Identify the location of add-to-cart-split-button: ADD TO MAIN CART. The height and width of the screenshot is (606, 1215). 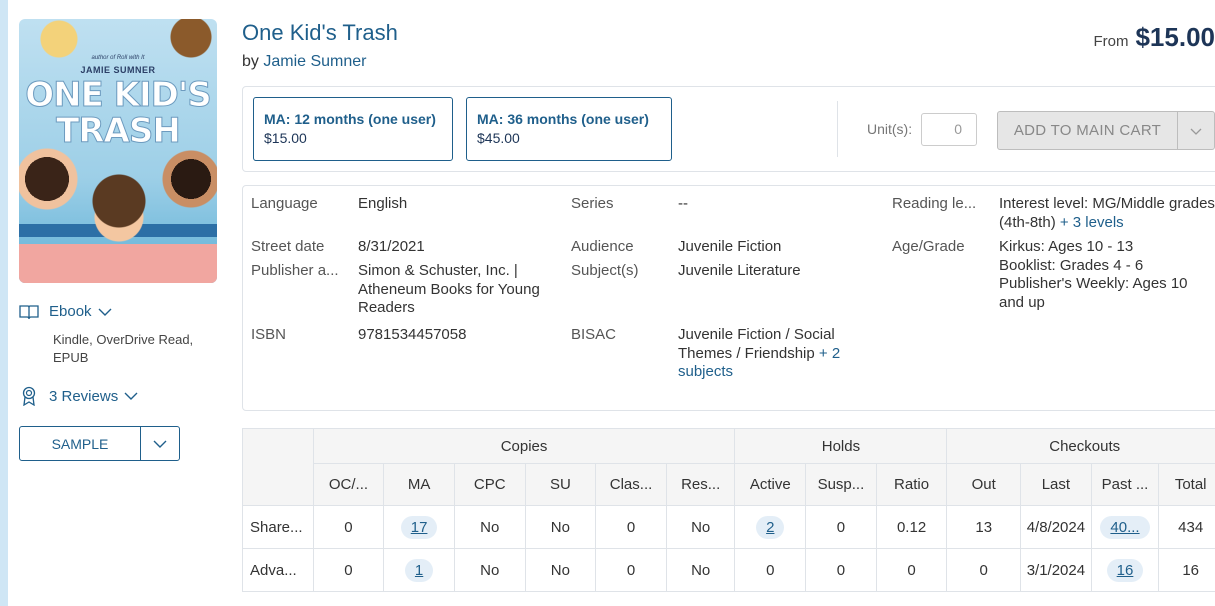
(1106, 130).